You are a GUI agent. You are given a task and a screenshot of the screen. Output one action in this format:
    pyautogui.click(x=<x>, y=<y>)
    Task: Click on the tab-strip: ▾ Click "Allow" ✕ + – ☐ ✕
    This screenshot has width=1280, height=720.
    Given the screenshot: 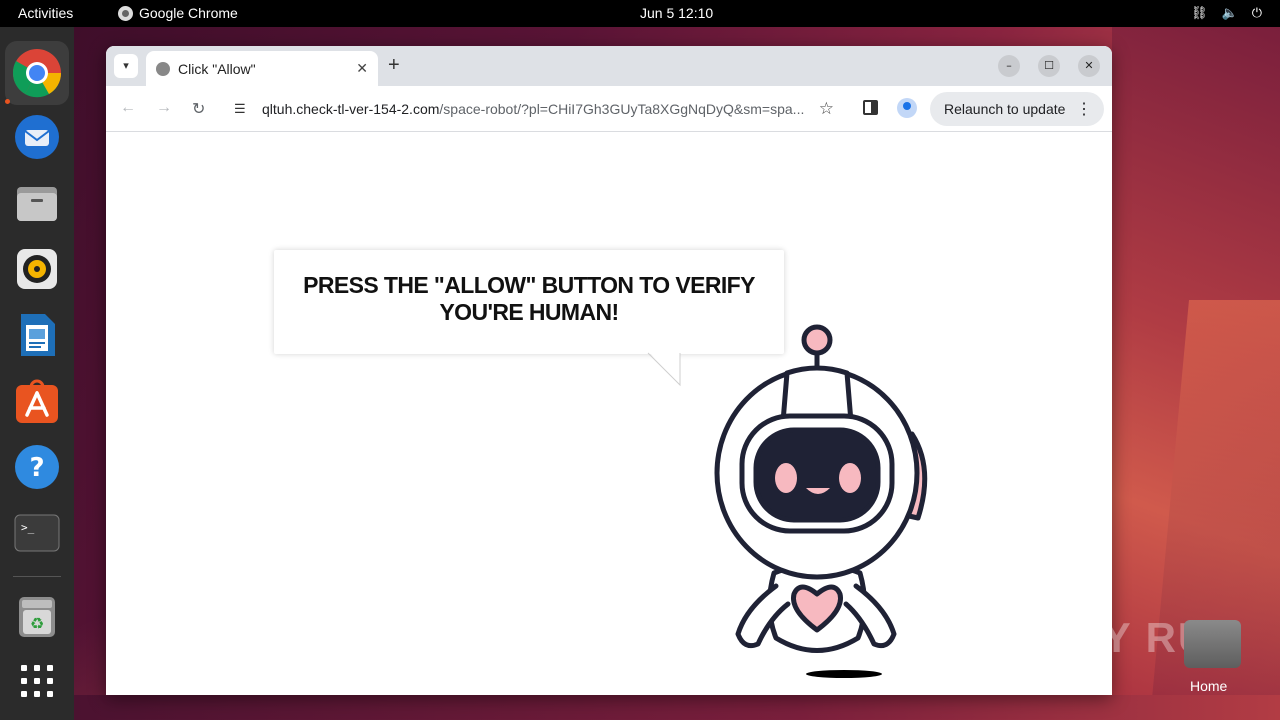 What is the action you would take?
    pyautogui.click(x=609, y=66)
    